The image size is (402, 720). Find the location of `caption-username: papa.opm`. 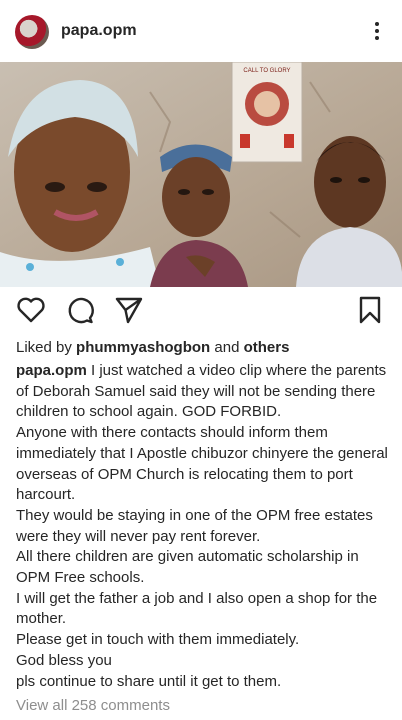

caption-username: papa.opm is located at coordinates (51, 370).